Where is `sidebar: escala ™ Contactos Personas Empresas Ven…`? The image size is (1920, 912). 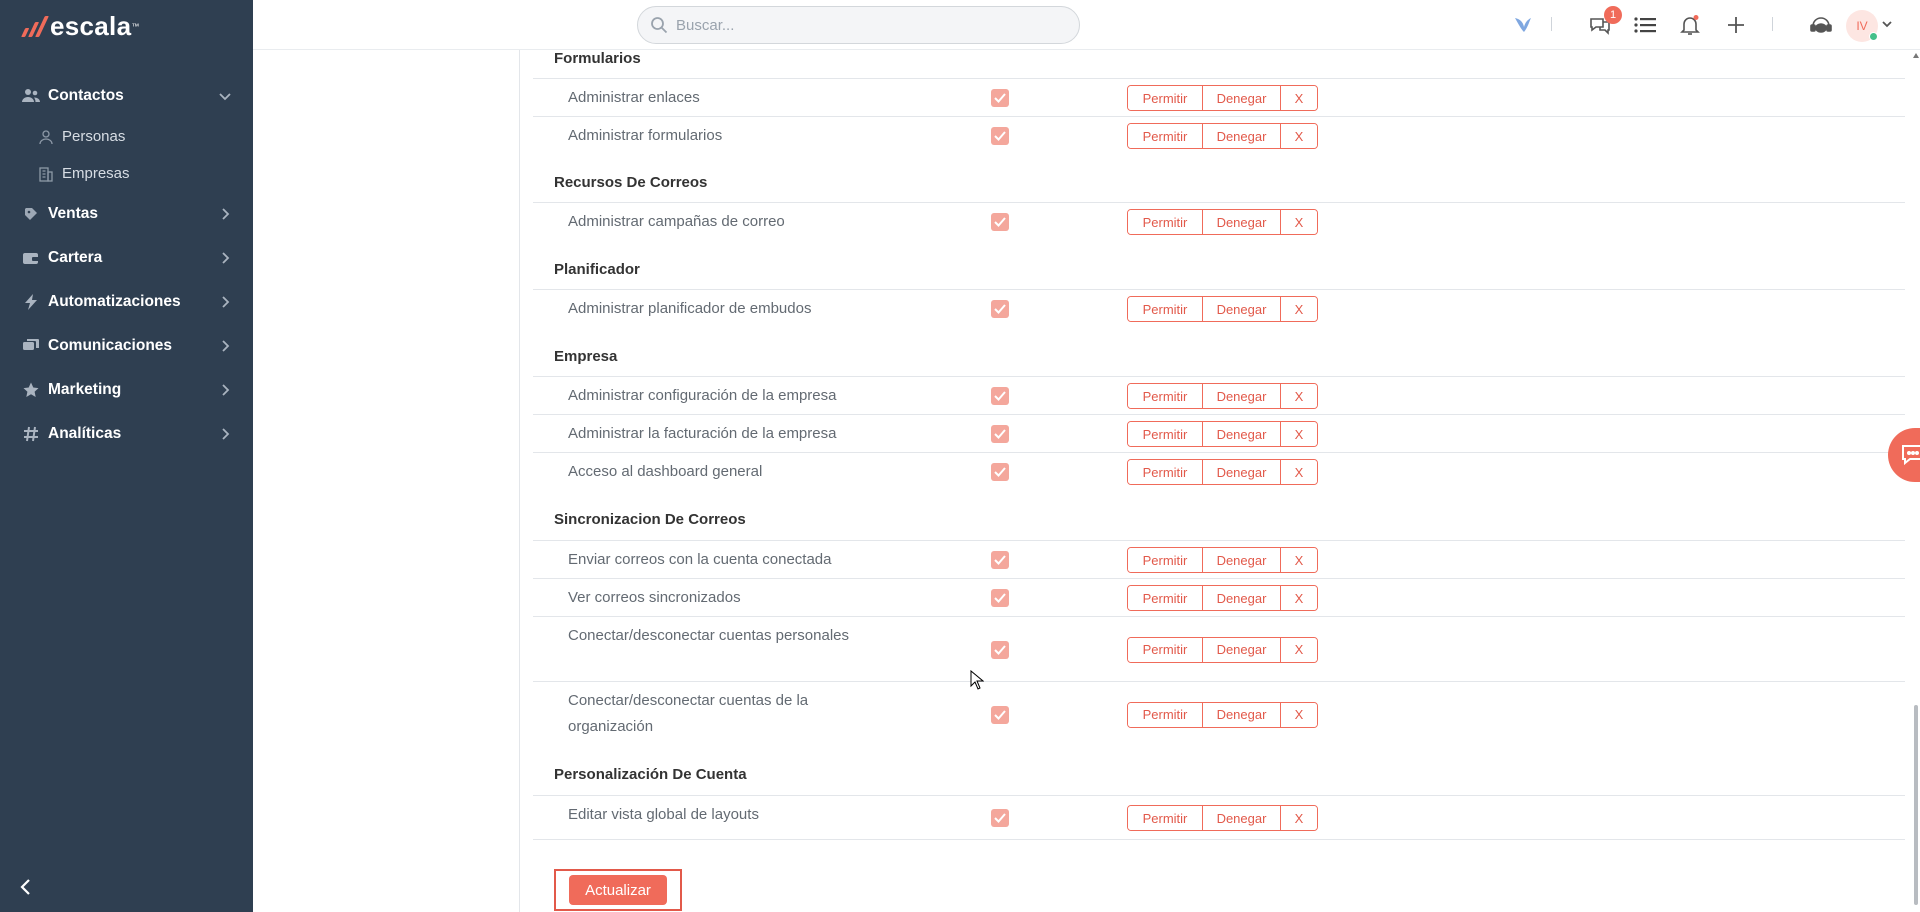
sidebar: escala ™ Contactos Personas Empresas Ven… is located at coordinates (126, 456).